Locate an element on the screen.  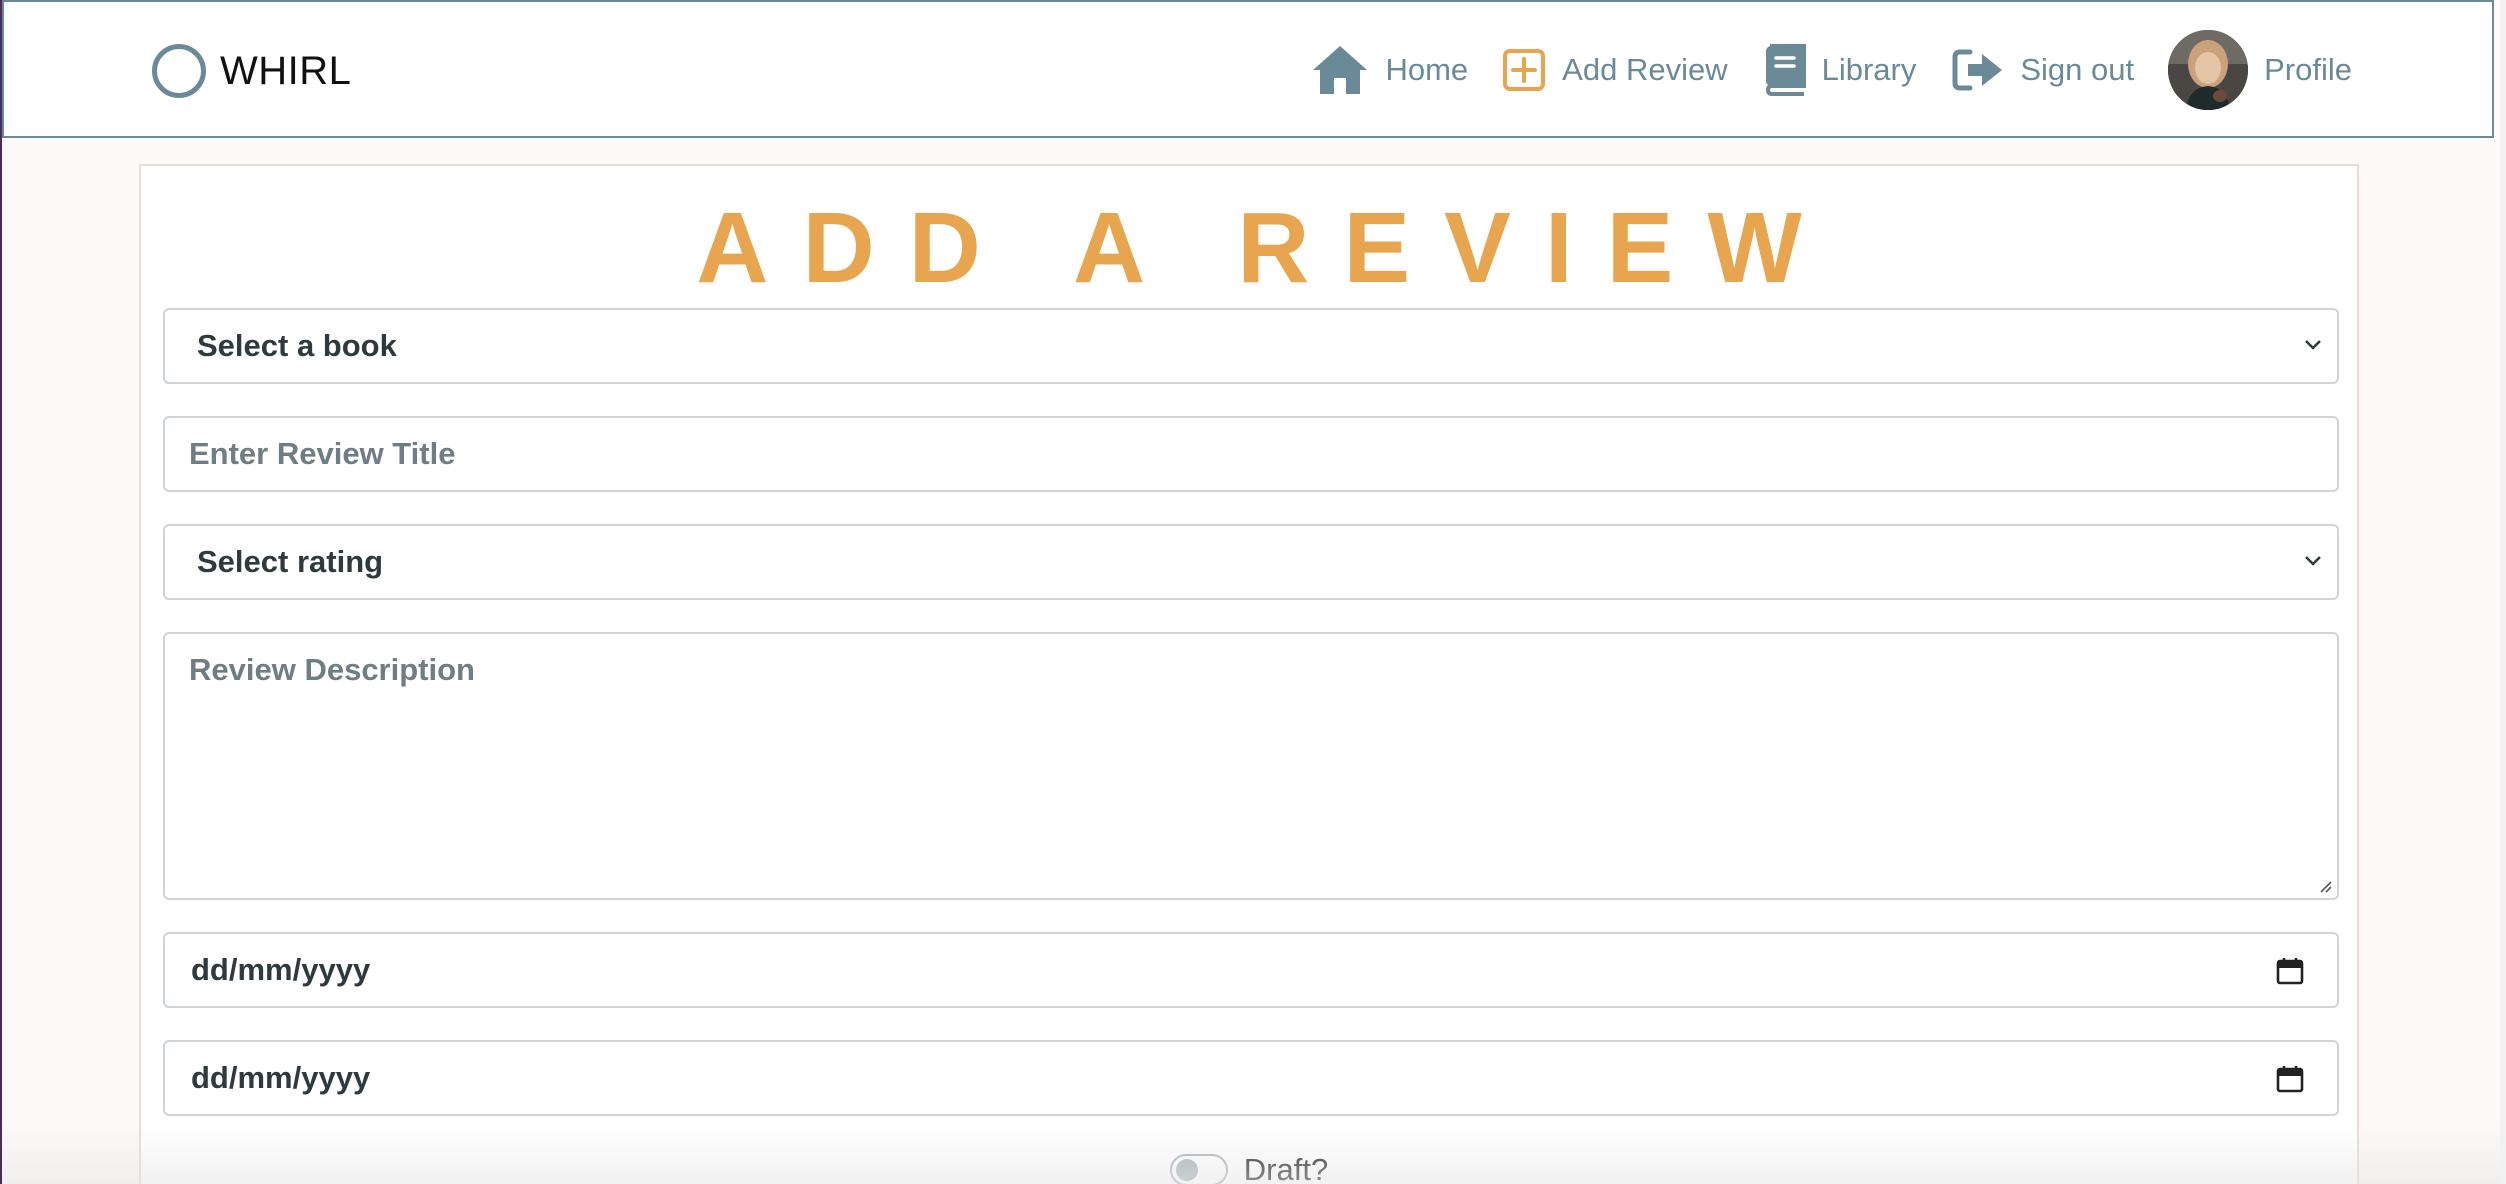
nav-sign-out: Sign out is located at coordinates (2042, 70).